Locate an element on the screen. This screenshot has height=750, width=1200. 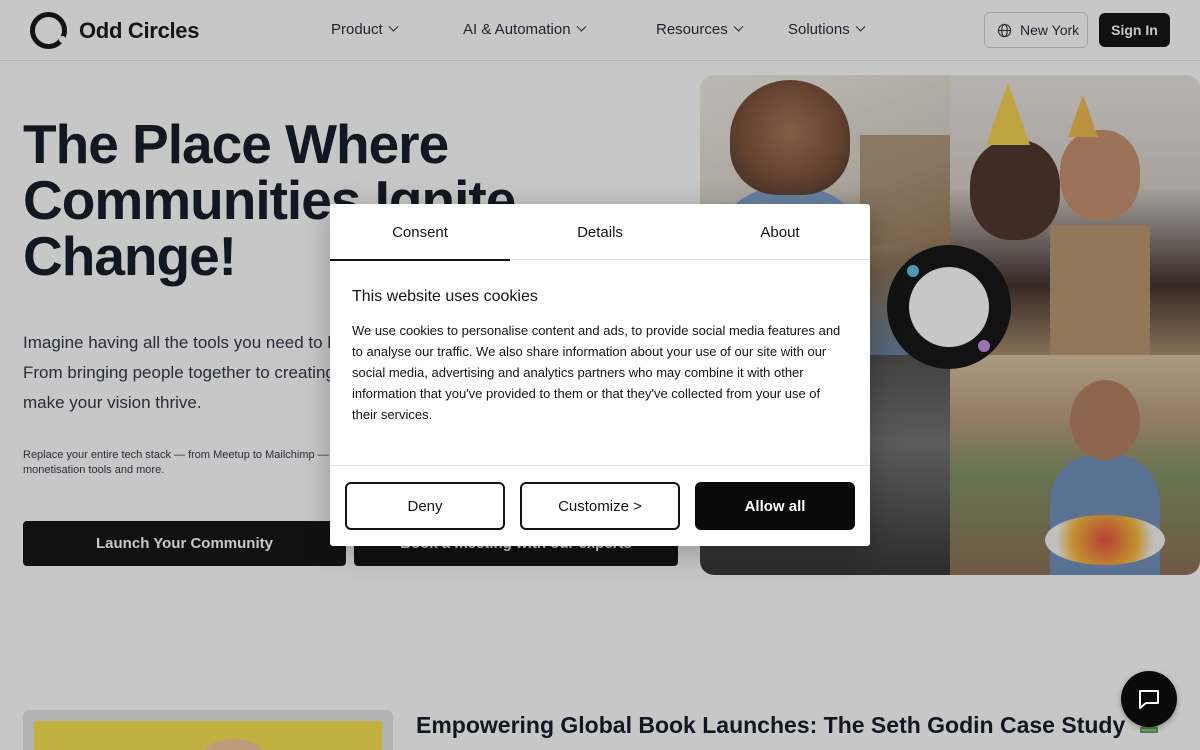
allow-all-button: Allow all is located at coordinates (775, 506).